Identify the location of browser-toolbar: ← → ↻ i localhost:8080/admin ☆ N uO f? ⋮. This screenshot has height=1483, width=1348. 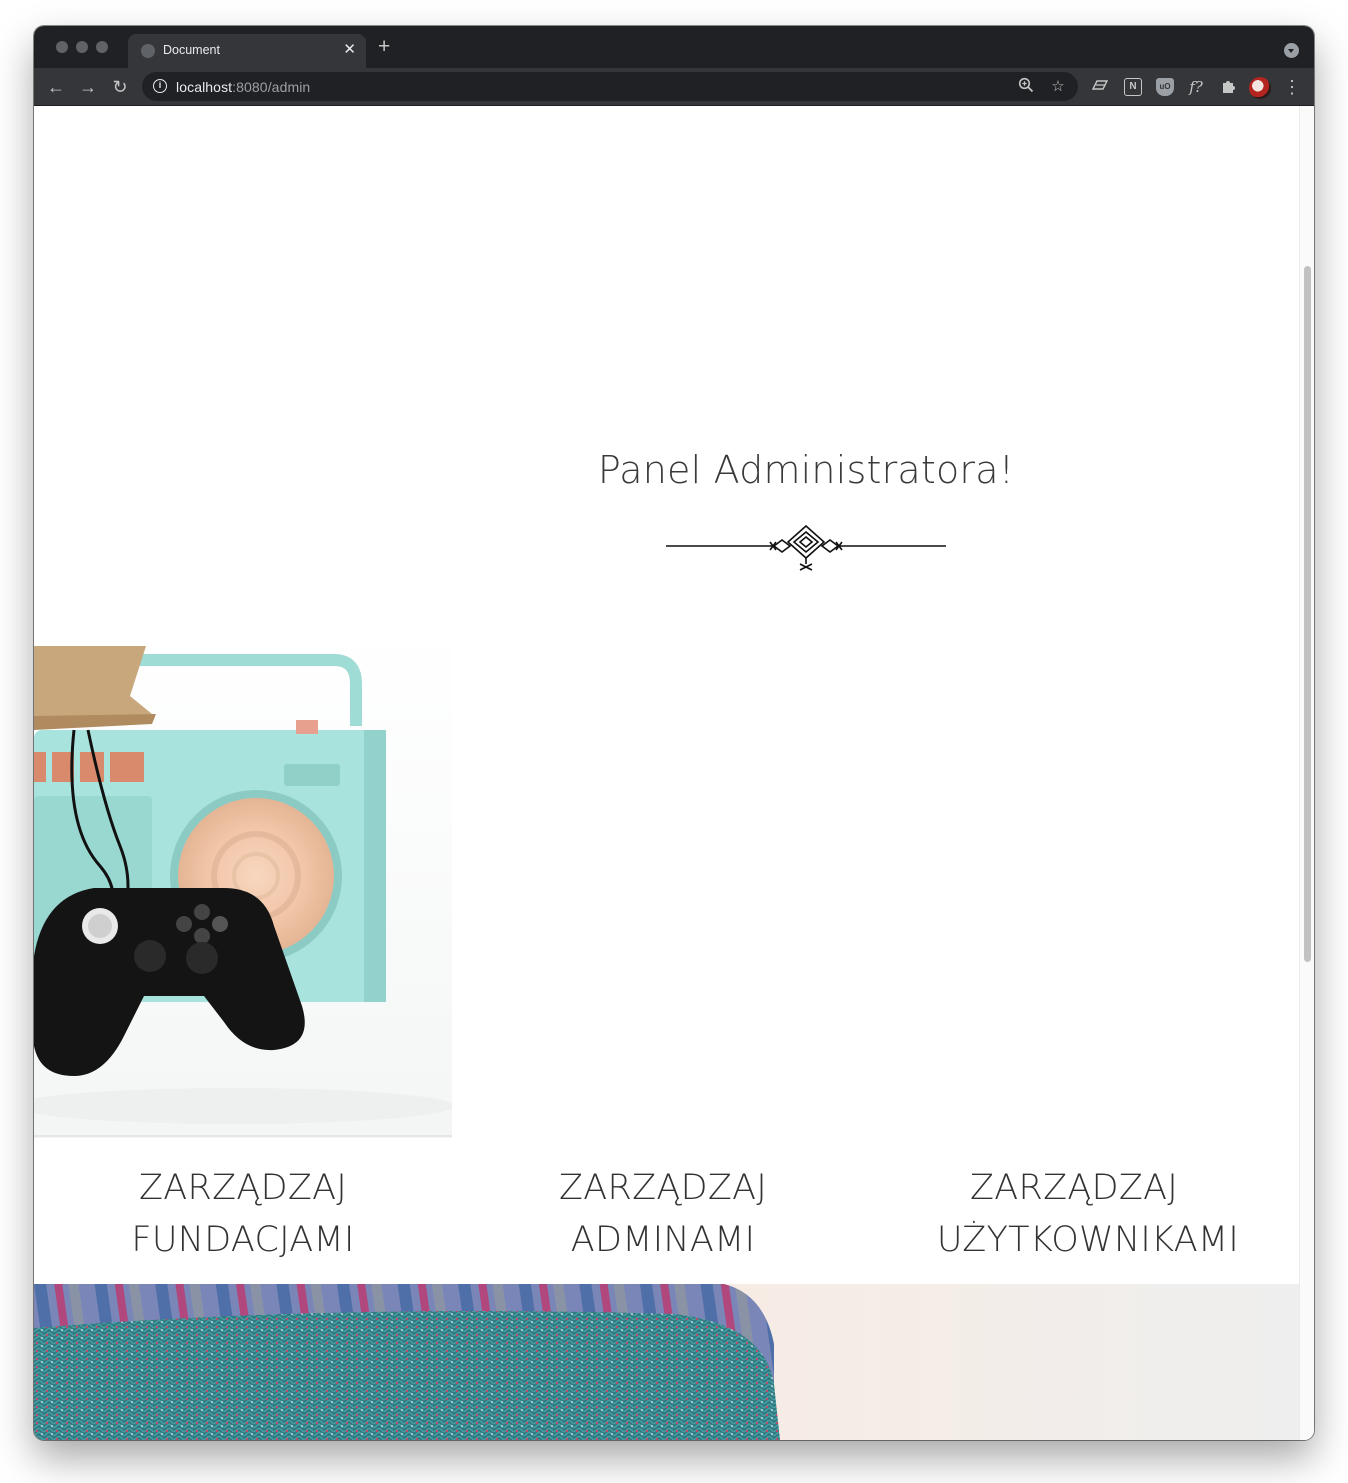
(674, 87).